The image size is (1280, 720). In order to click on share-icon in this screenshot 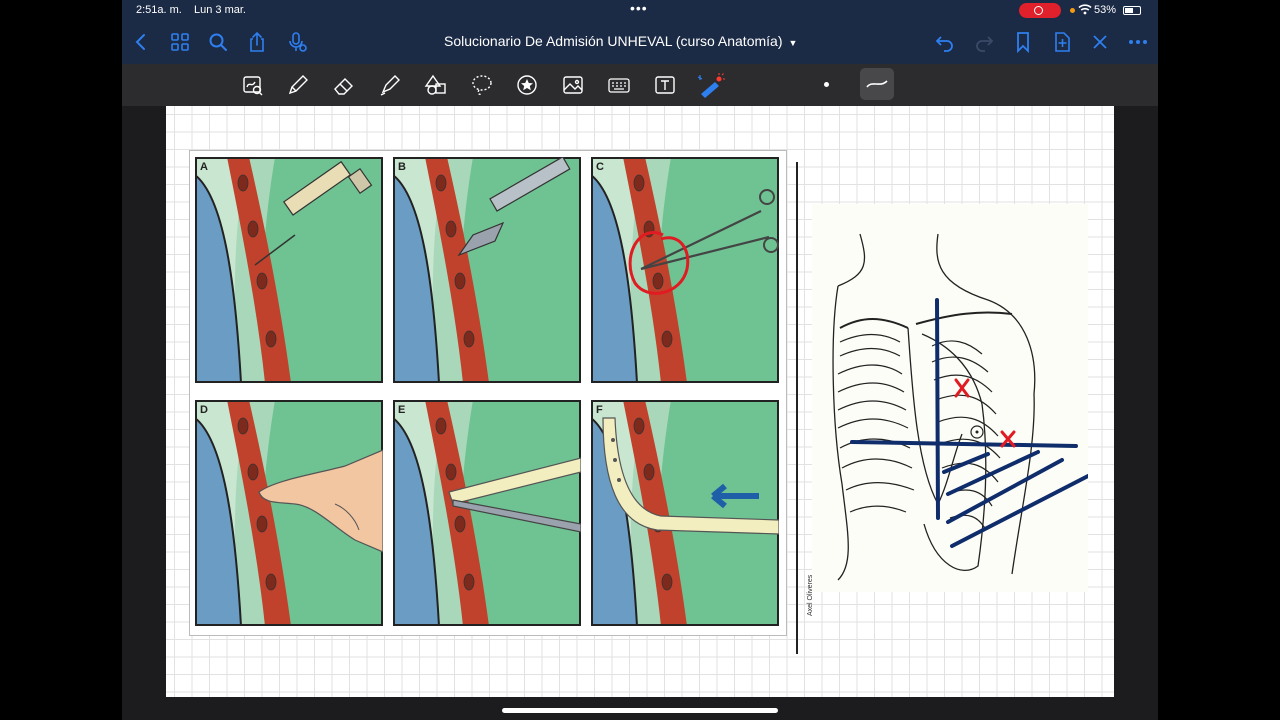, I will do `click(257, 42)`.